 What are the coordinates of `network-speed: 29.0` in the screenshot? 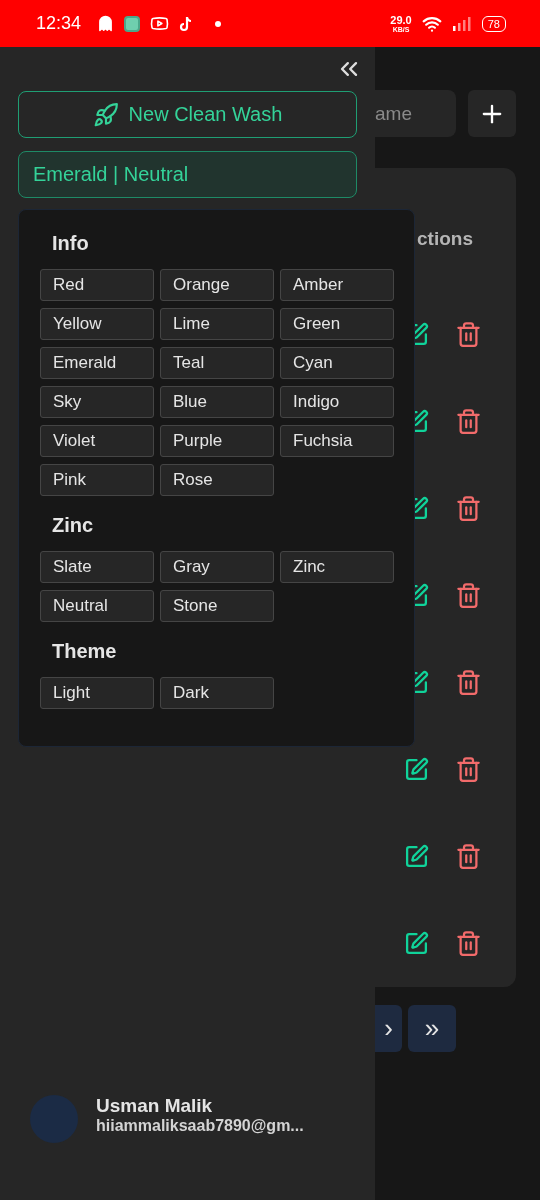 It's located at (401, 20).